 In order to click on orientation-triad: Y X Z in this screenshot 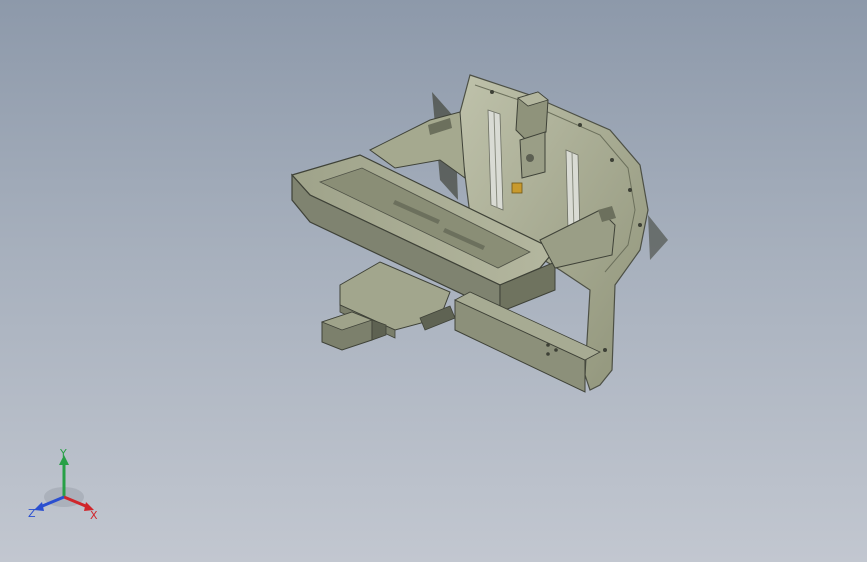, I will do `click(63, 484)`.